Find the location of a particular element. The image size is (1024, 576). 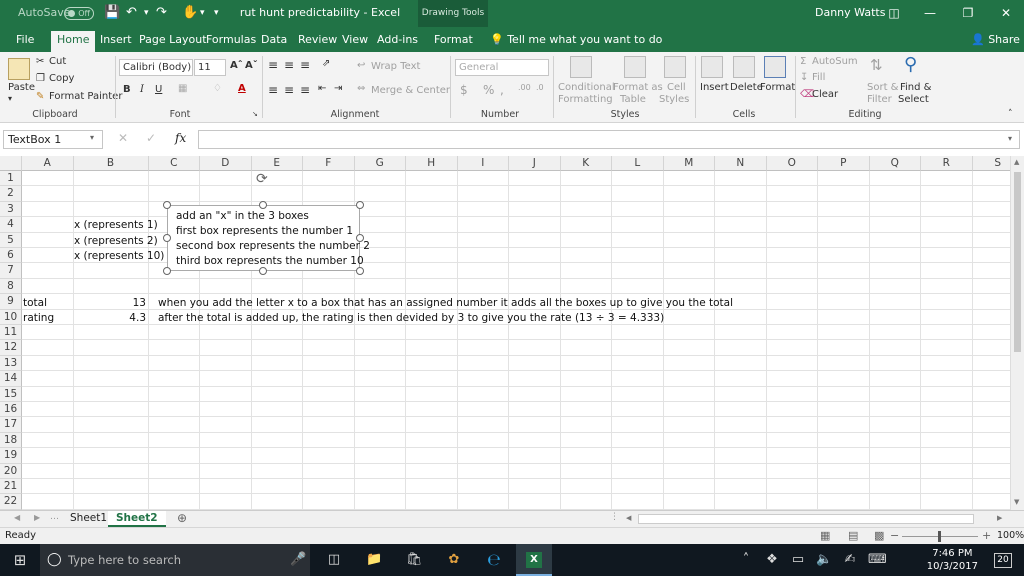

column-header: G is located at coordinates (380, 163).